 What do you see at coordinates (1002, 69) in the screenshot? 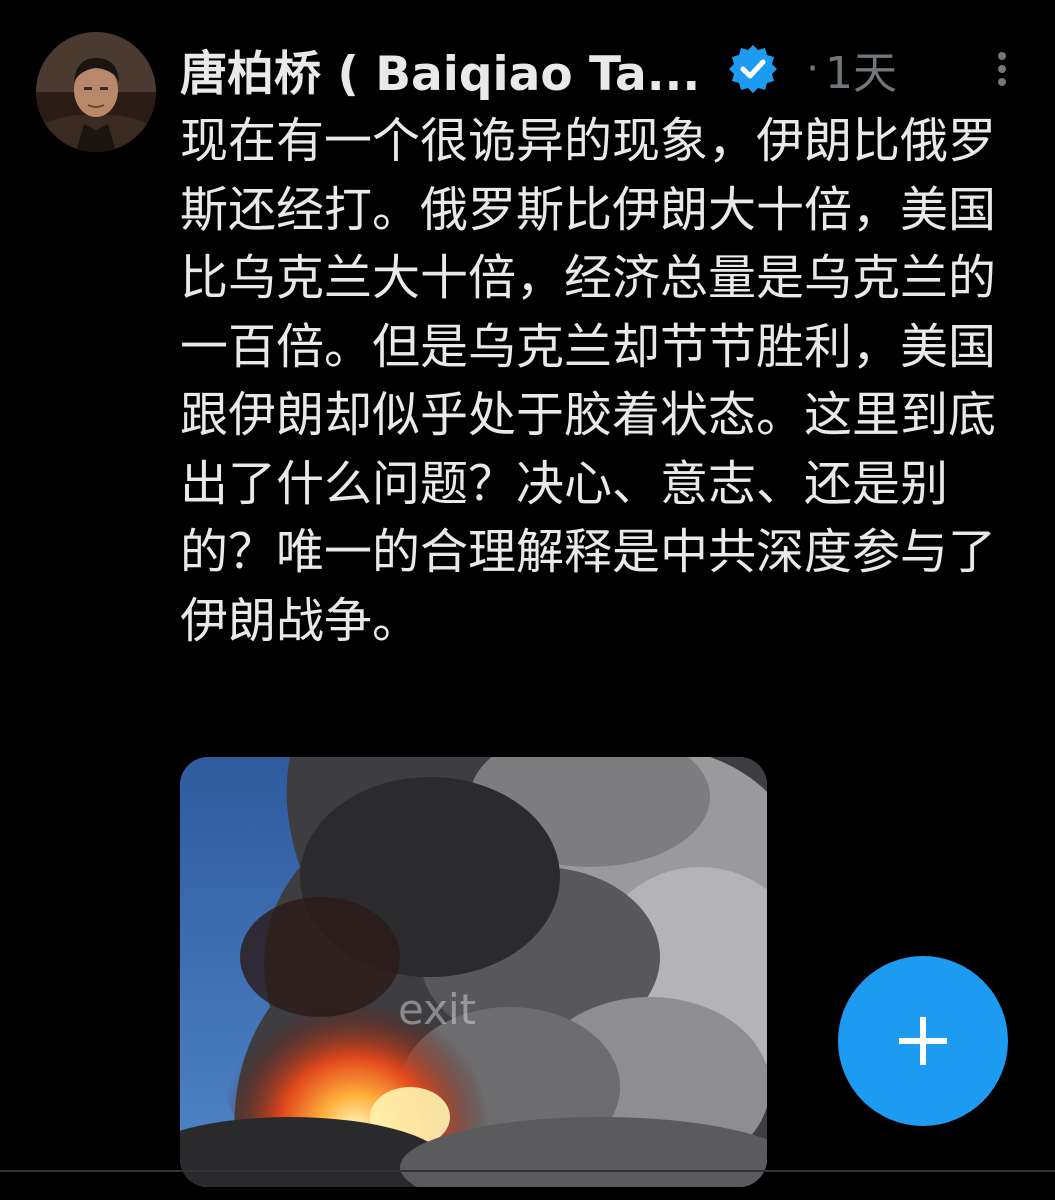
I see `more-options-icon` at bounding box center [1002, 69].